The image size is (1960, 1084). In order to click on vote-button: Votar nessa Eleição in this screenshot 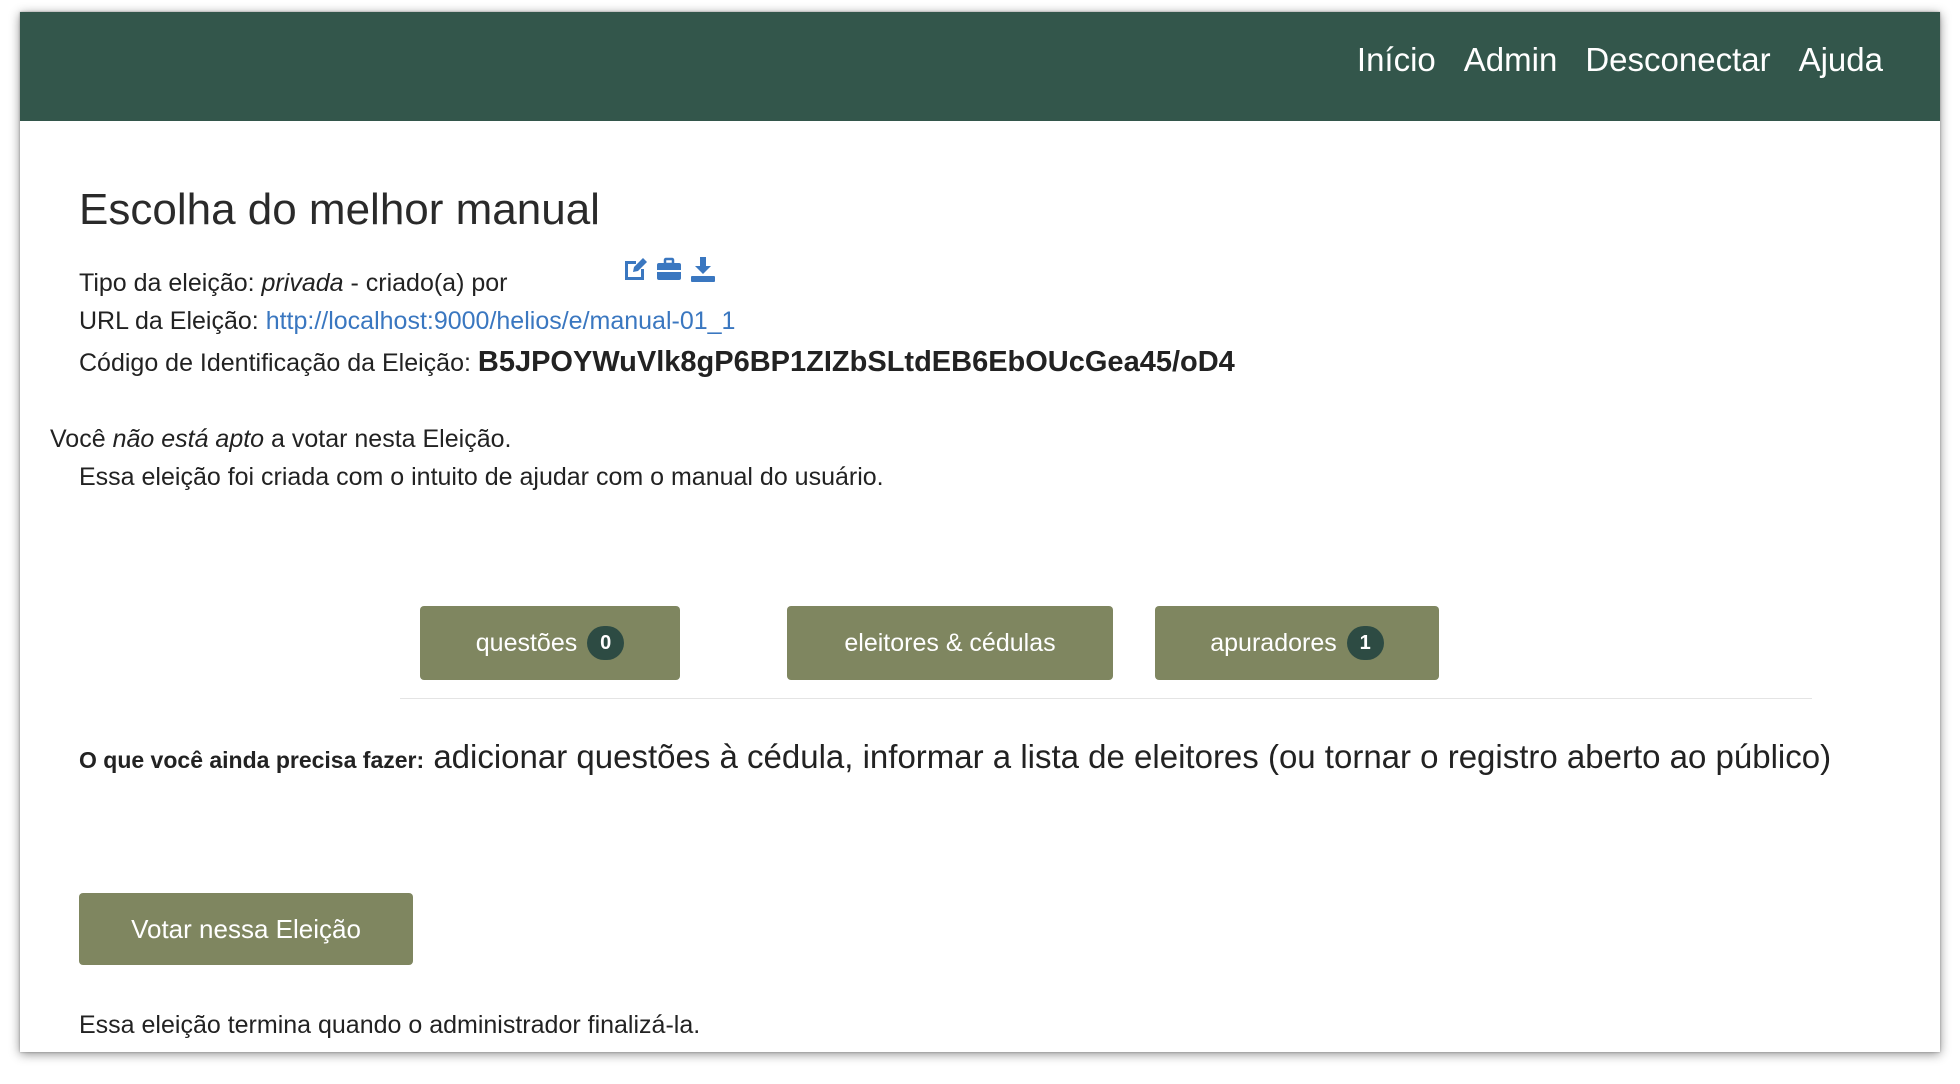, I will do `click(246, 929)`.